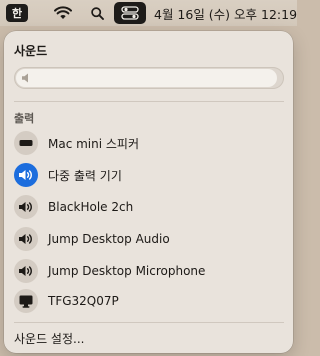  I want to click on device-row-multi-output: 다중 출력 기기, so click(149, 175).